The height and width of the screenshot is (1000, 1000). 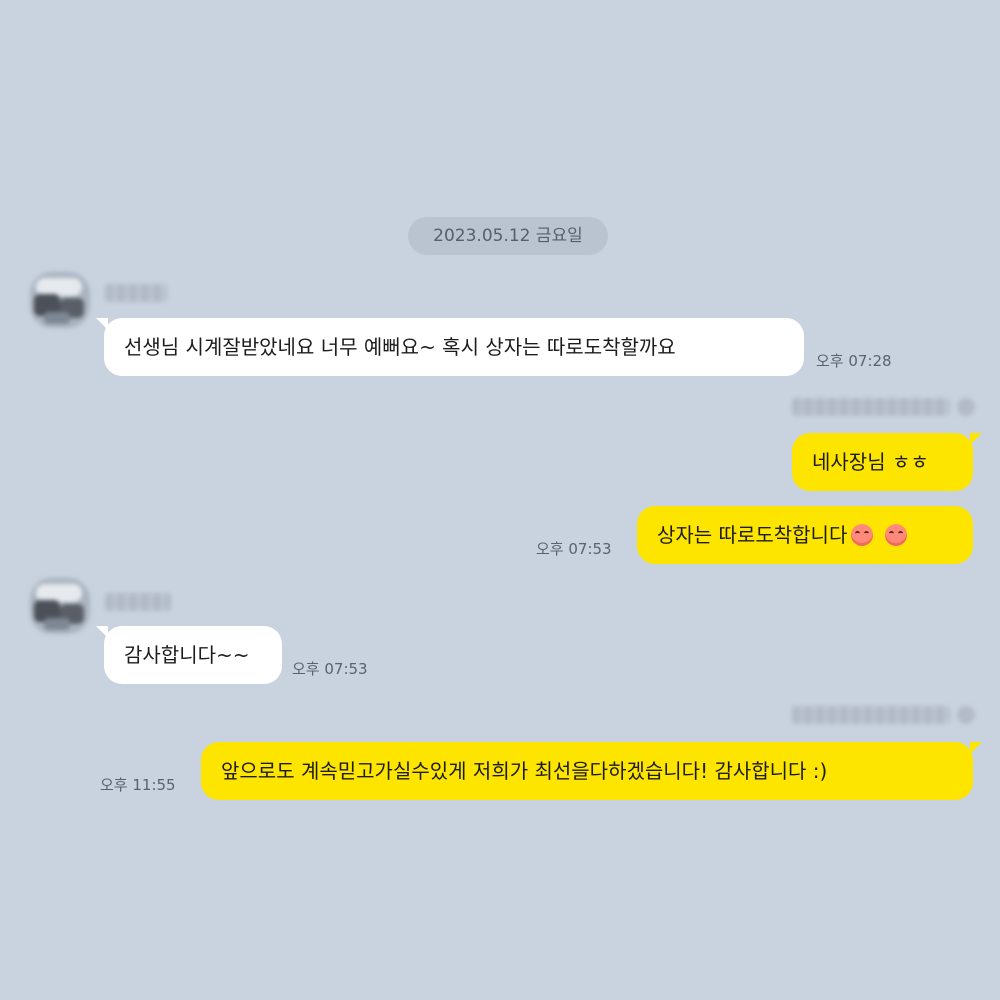 I want to click on outgoing-message-bubble: 상자는 따로도착합니다, so click(x=805, y=535).